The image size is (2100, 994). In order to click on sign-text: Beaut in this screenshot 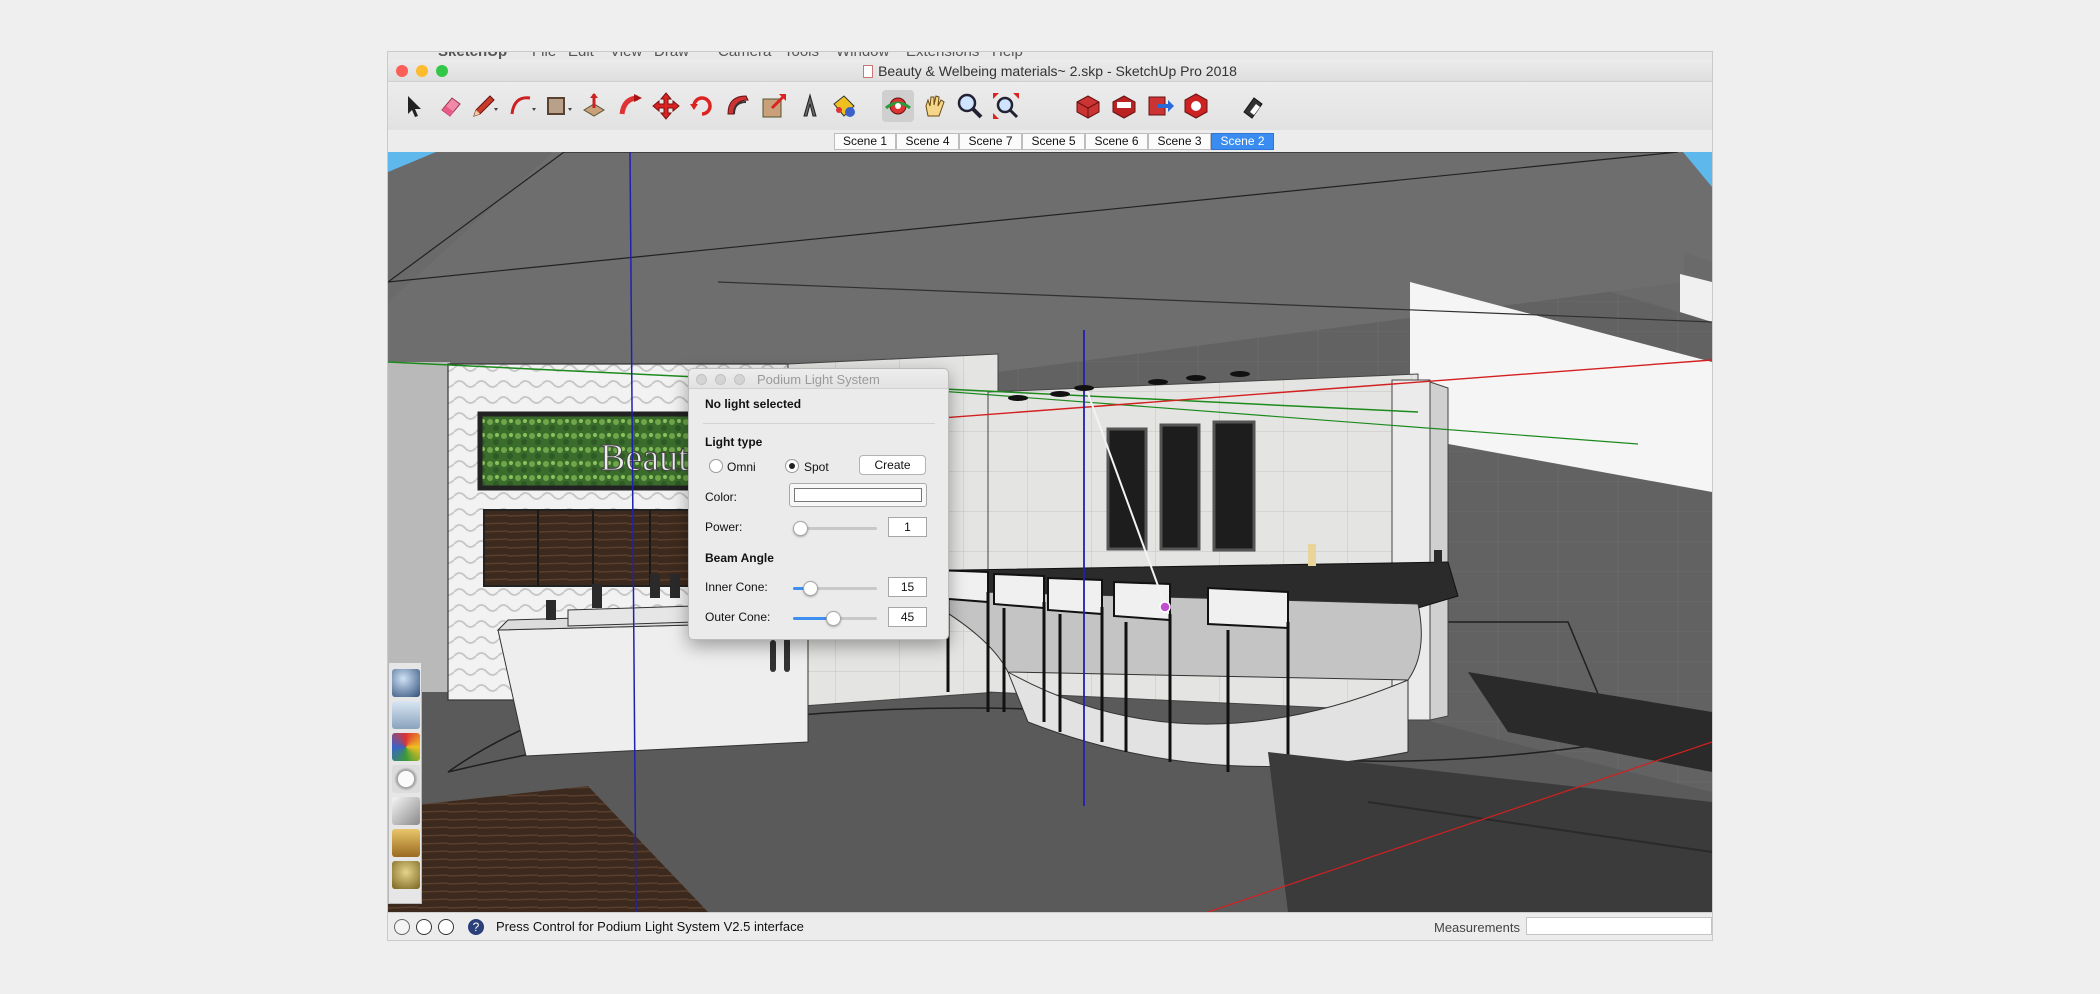, I will do `click(644, 458)`.